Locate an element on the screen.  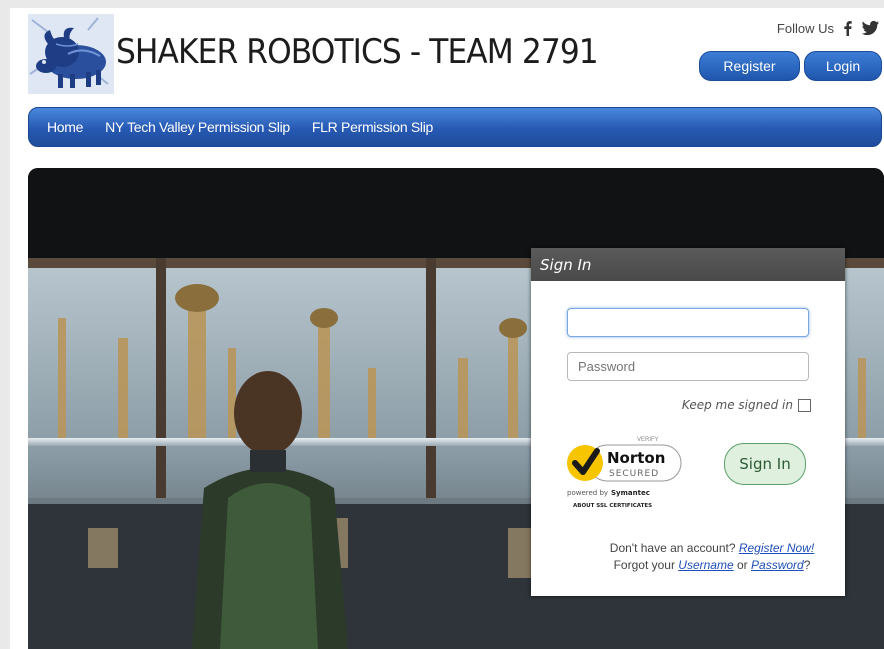
site-title: SHAKER ROBOTICS - TEAM 2791 is located at coordinates (357, 52).